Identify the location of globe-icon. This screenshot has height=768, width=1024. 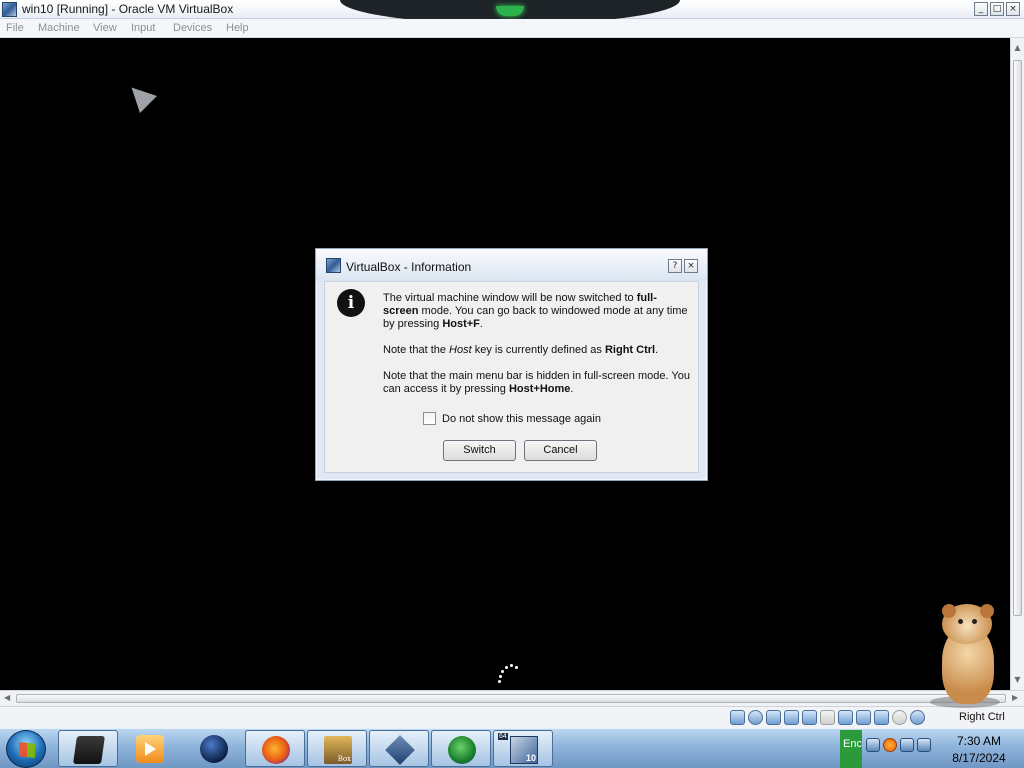
(214, 749).